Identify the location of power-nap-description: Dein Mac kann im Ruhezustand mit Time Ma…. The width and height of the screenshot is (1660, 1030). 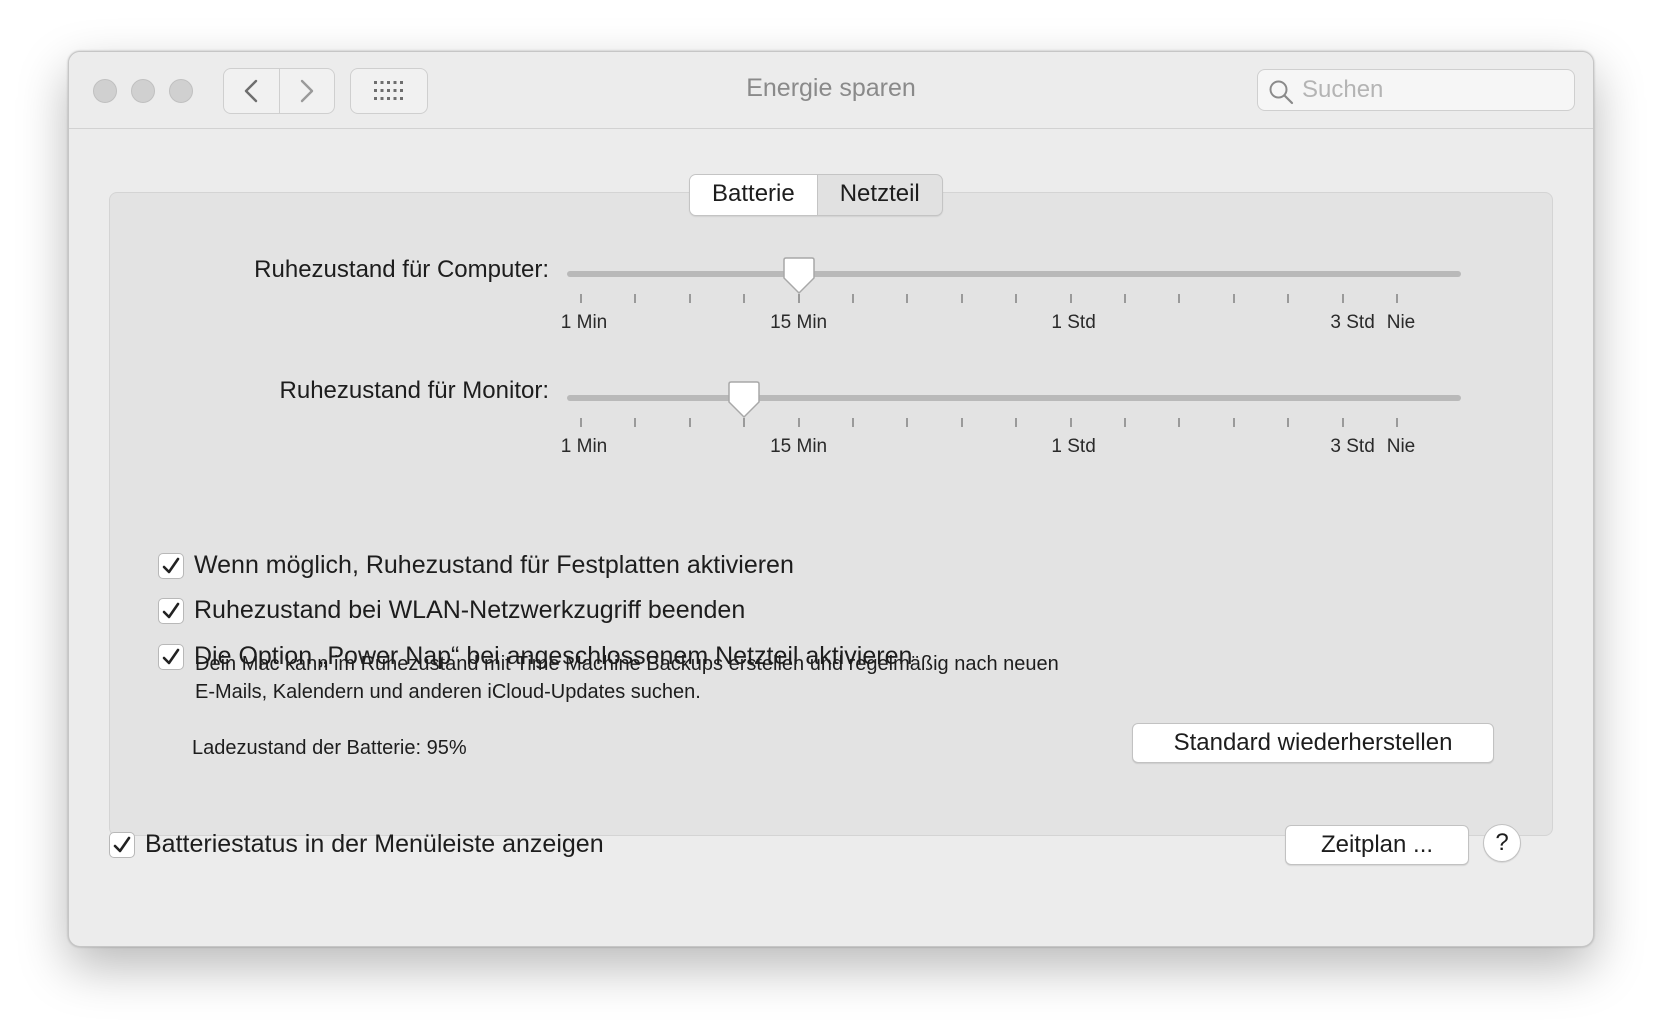
(720, 678).